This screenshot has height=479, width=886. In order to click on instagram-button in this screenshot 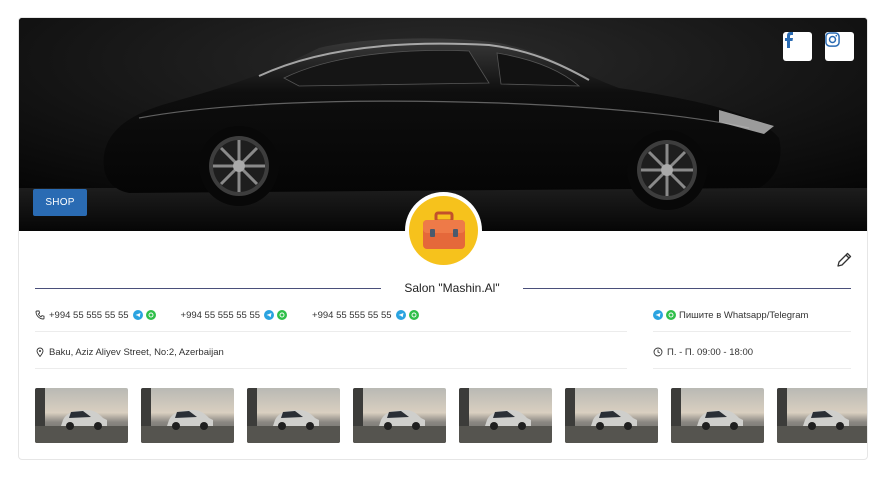, I will do `click(839, 46)`.